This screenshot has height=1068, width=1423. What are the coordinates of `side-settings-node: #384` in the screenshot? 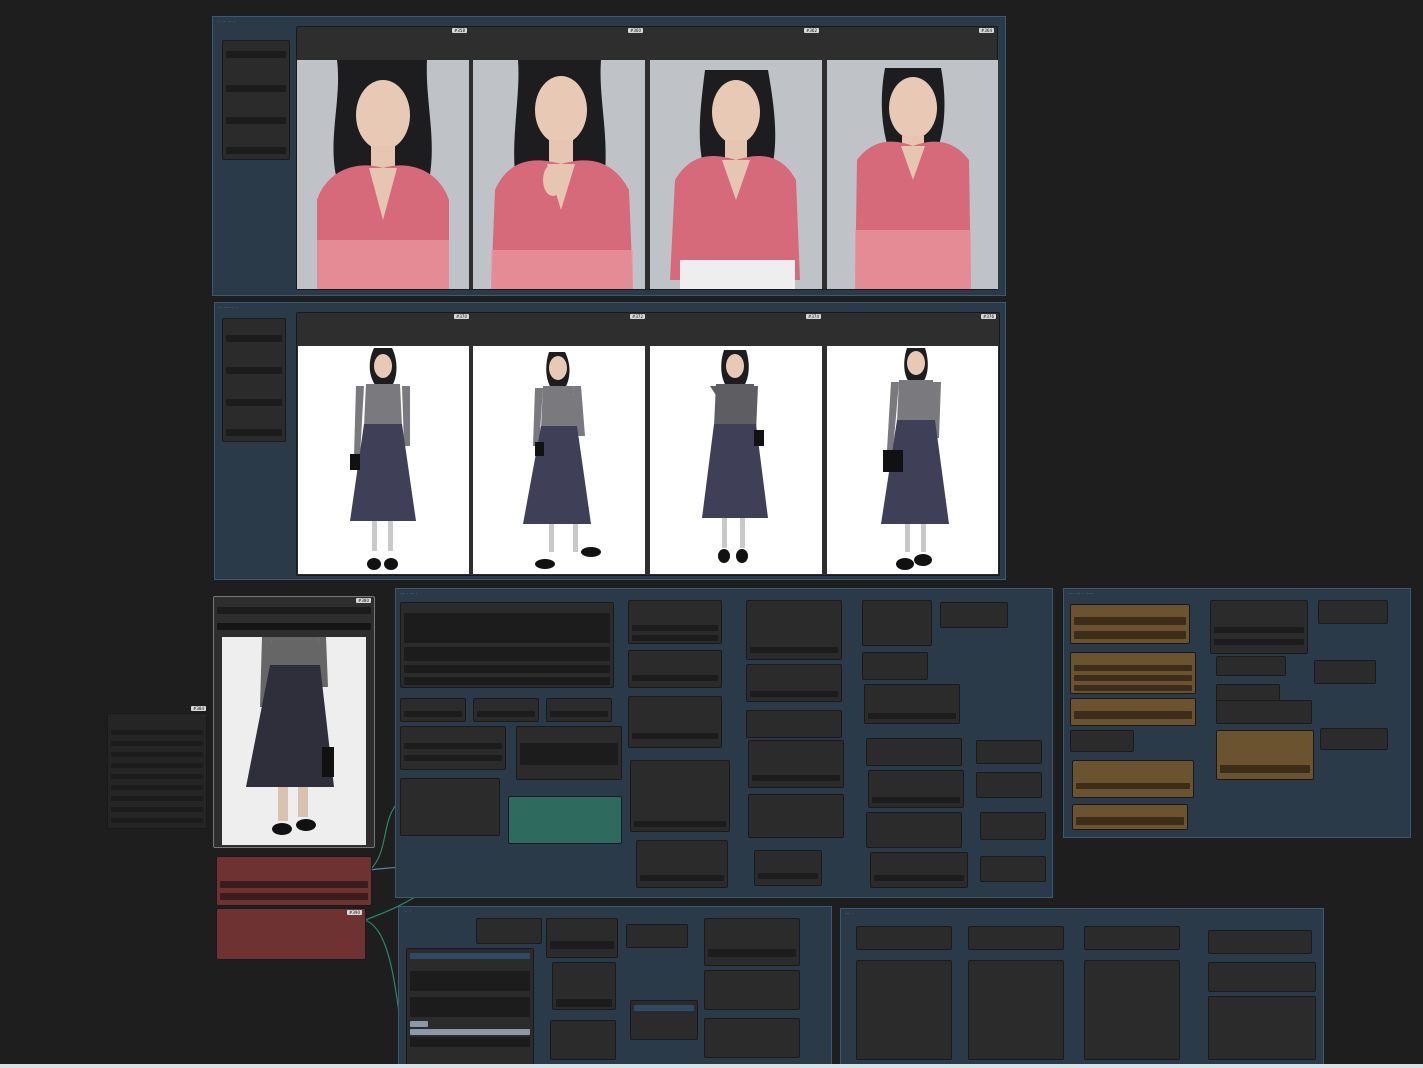 It's located at (157, 767).